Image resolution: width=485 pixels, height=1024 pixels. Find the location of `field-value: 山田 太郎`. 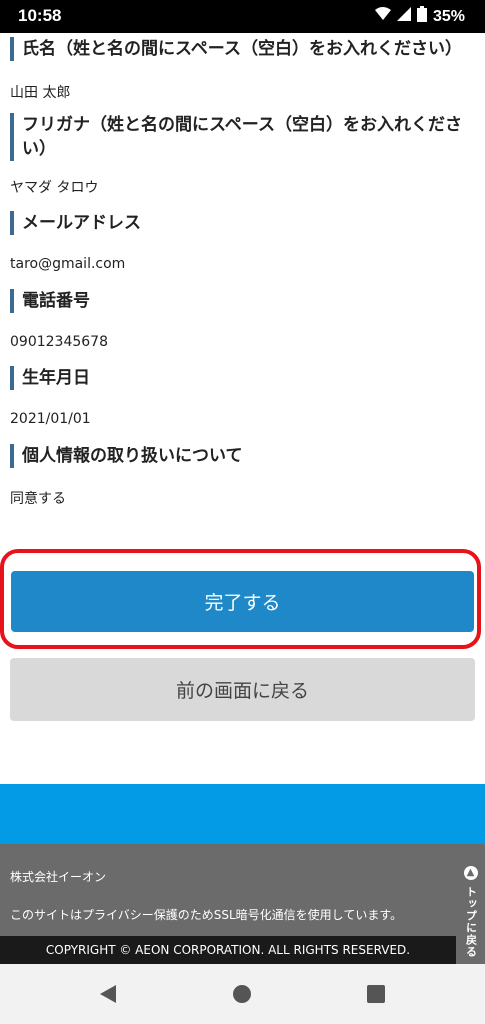

field-value: 山田 太郎 is located at coordinates (40, 93).